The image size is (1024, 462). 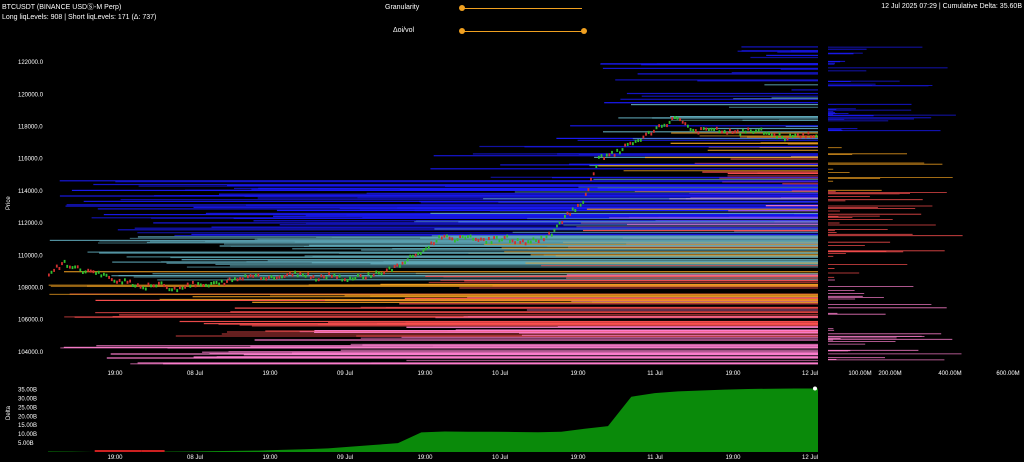 I want to click on profile-tick-label: 100.00M, so click(x=859, y=374).